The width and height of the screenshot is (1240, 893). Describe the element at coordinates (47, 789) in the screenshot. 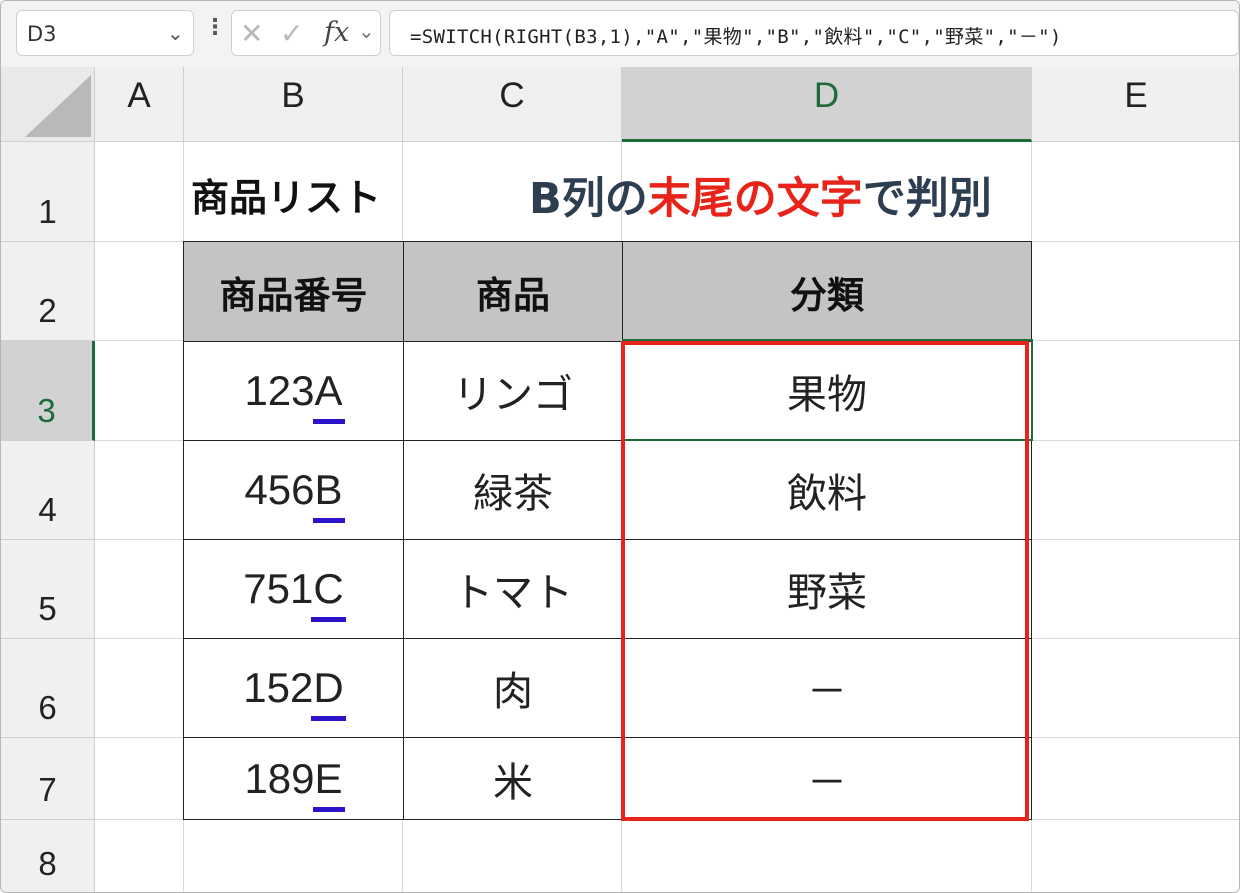

I see `row-number: 7` at that location.